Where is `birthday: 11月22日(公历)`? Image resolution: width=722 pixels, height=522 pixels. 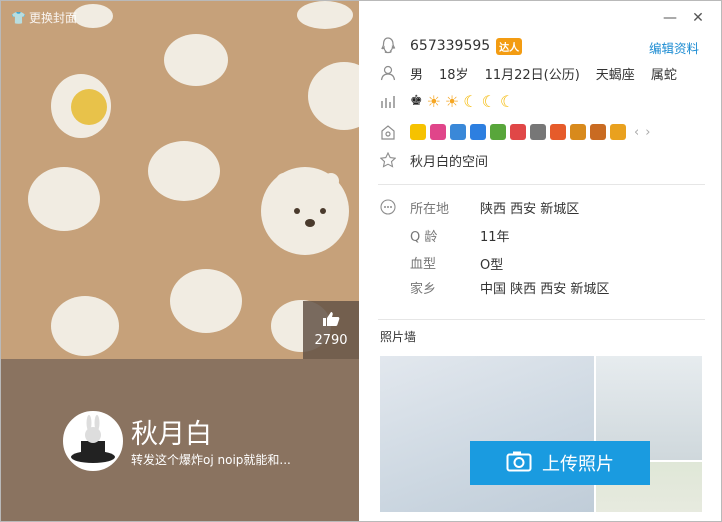
birthday: 11月22日(公历) is located at coordinates (532, 75).